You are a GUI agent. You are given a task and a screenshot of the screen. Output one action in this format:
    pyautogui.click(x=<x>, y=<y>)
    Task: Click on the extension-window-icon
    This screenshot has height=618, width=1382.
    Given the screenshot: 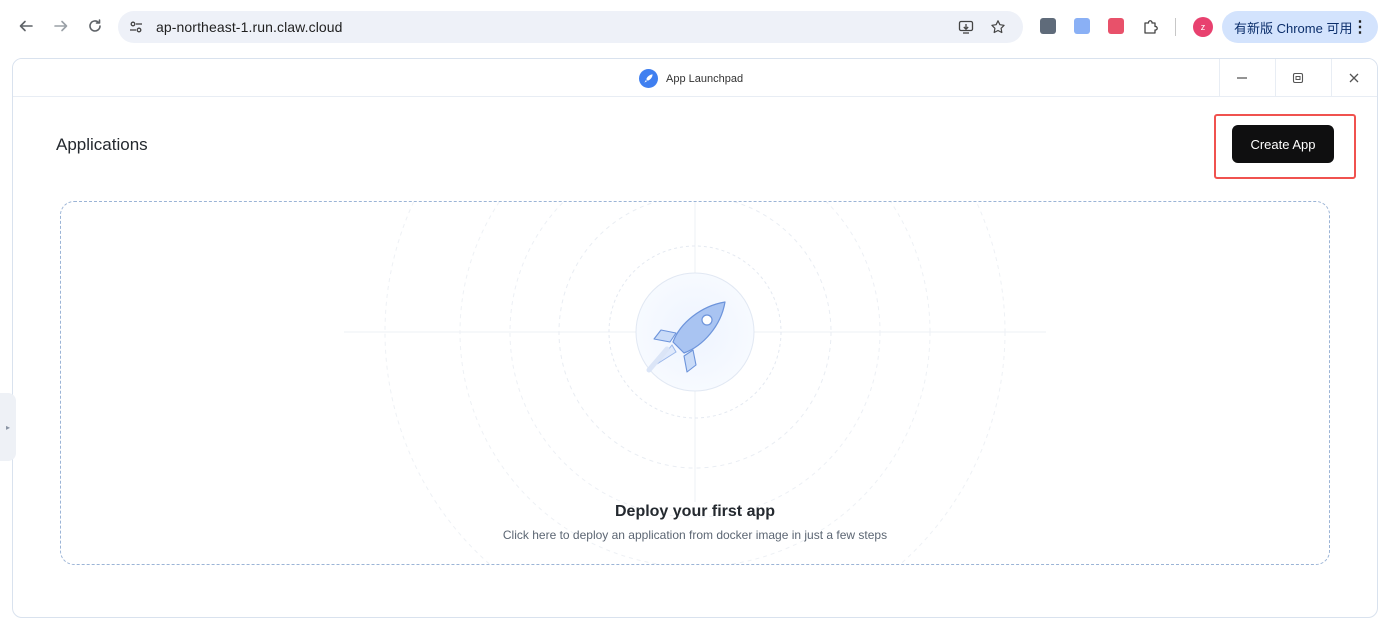 What is the action you would take?
    pyautogui.click(x=1048, y=26)
    